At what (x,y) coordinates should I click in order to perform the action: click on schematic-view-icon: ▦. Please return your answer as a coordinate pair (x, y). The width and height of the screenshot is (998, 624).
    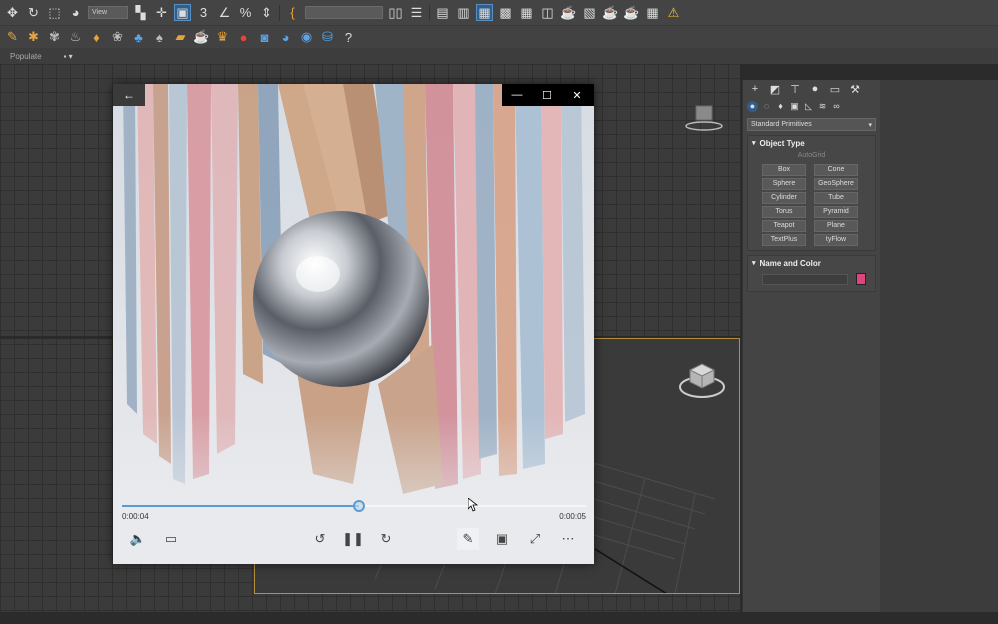
    Looking at the image, I should click on (526, 12).